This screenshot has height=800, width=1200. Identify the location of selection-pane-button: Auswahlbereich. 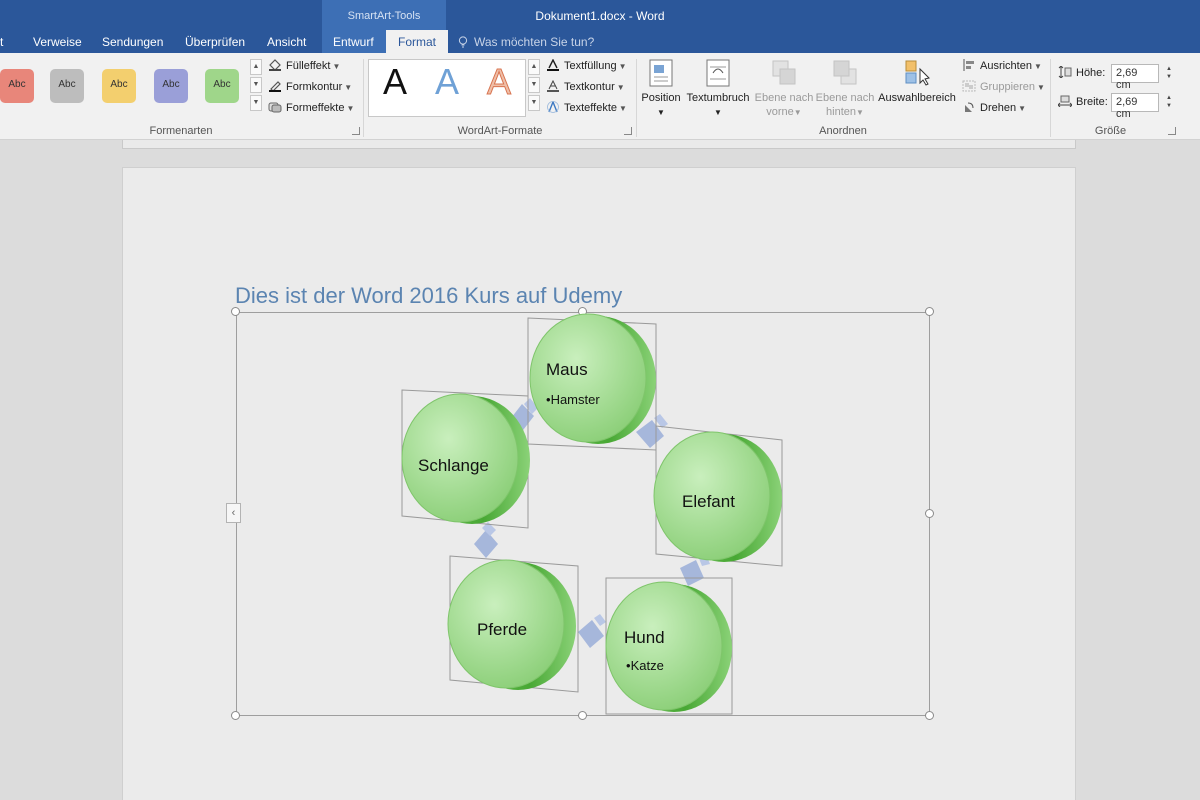
(917, 82).